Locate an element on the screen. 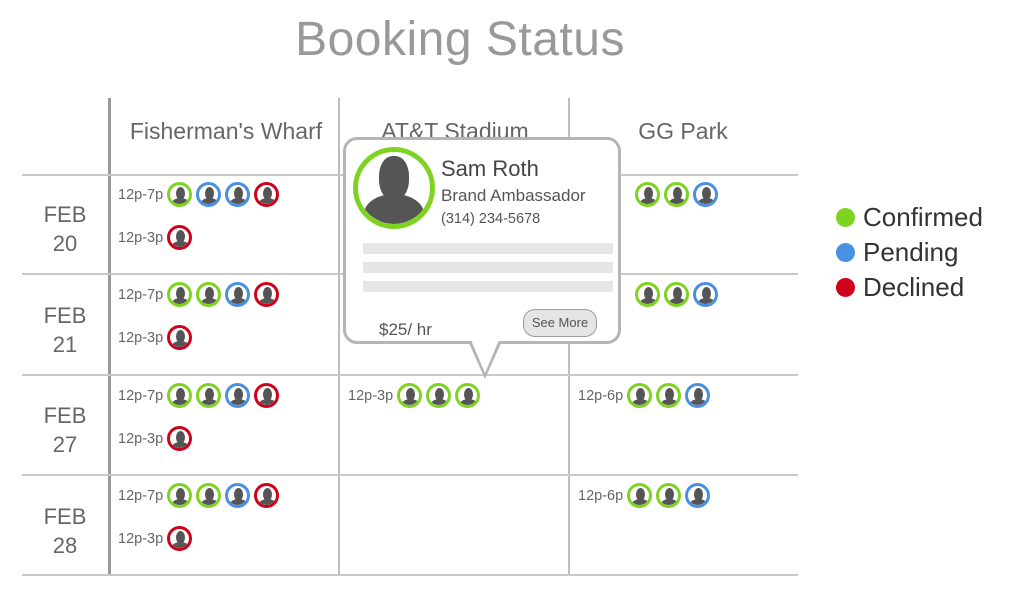 The height and width of the screenshot is (609, 1020). legend-item-pending: Pending is located at coordinates (909, 252).